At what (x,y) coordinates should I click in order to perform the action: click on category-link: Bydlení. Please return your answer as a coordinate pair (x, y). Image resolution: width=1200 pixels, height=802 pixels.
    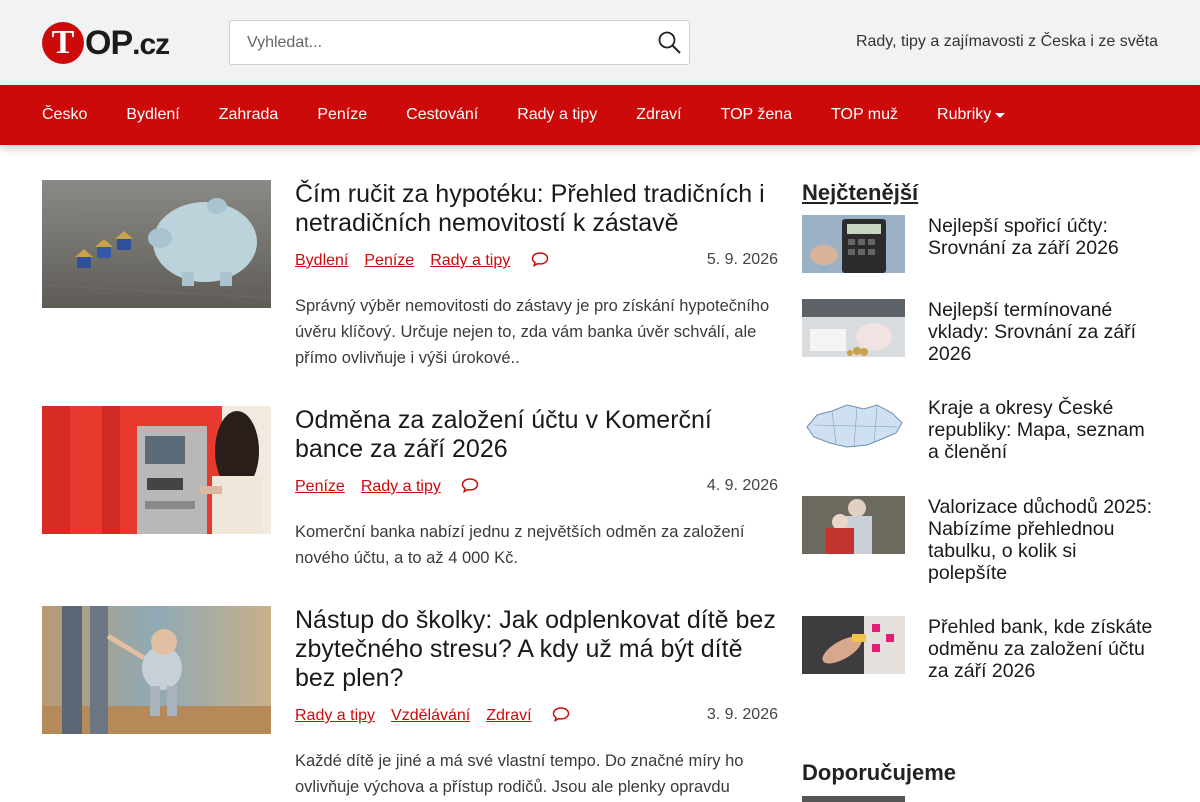
    Looking at the image, I should click on (321, 260).